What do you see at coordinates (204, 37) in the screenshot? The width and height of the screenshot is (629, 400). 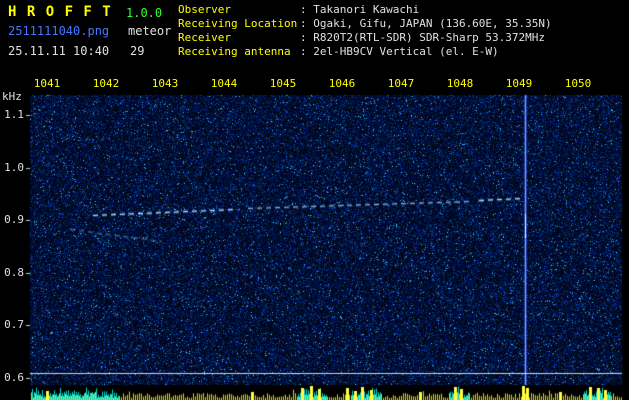 I see `info-label: Receiver` at bounding box center [204, 37].